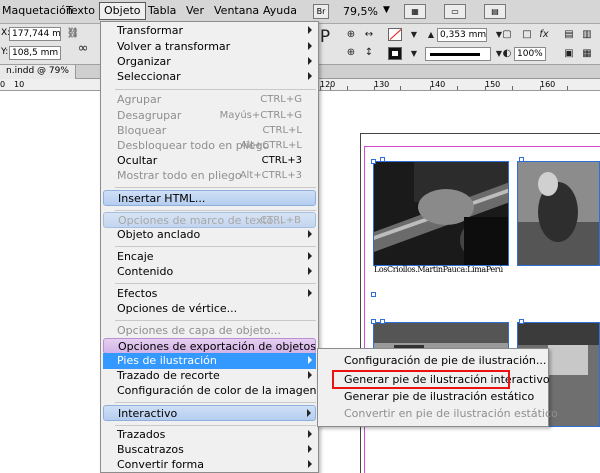 This screenshot has width=600, height=473. I want to click on constrain-proportions-icon: ∞, so click(83, 49).